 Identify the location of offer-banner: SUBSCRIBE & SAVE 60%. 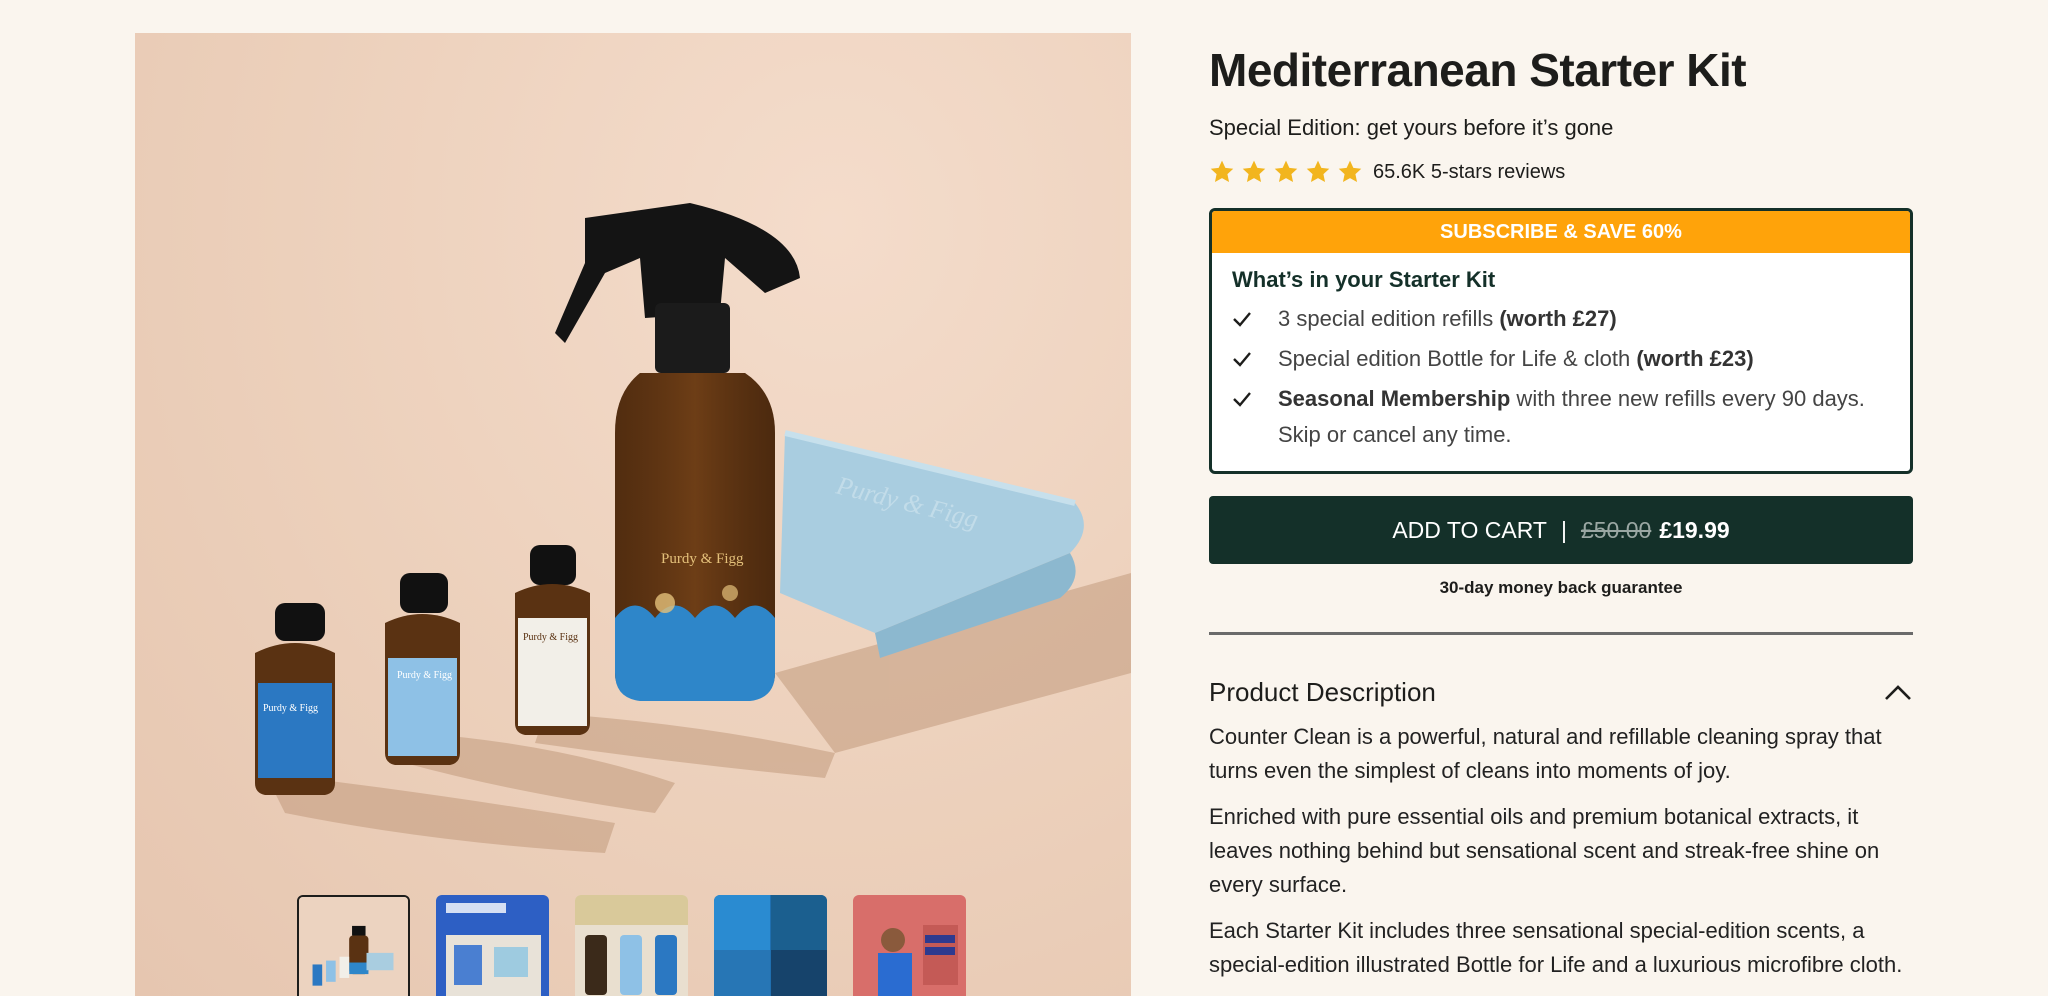
(1561, 232).